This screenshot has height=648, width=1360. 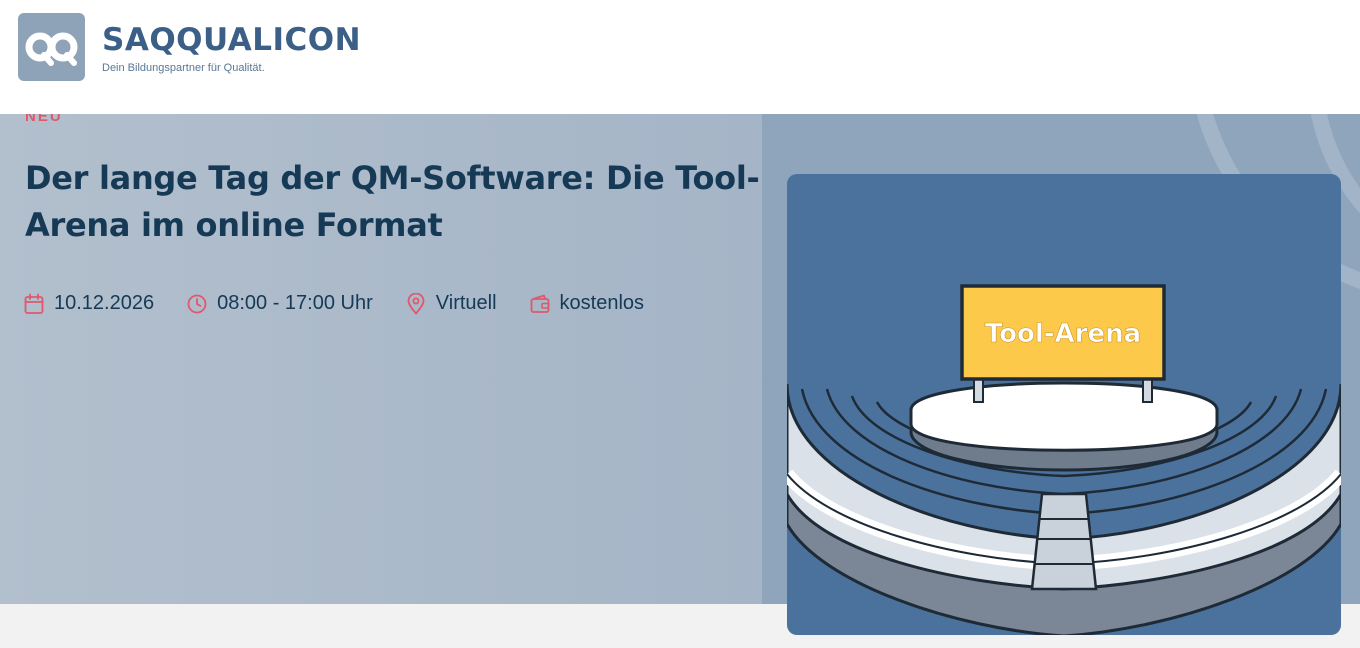 What do you see at coordinates (416, 303) in the screenshot?
I see `location-pin-icon` at bounding box center [416, 303].